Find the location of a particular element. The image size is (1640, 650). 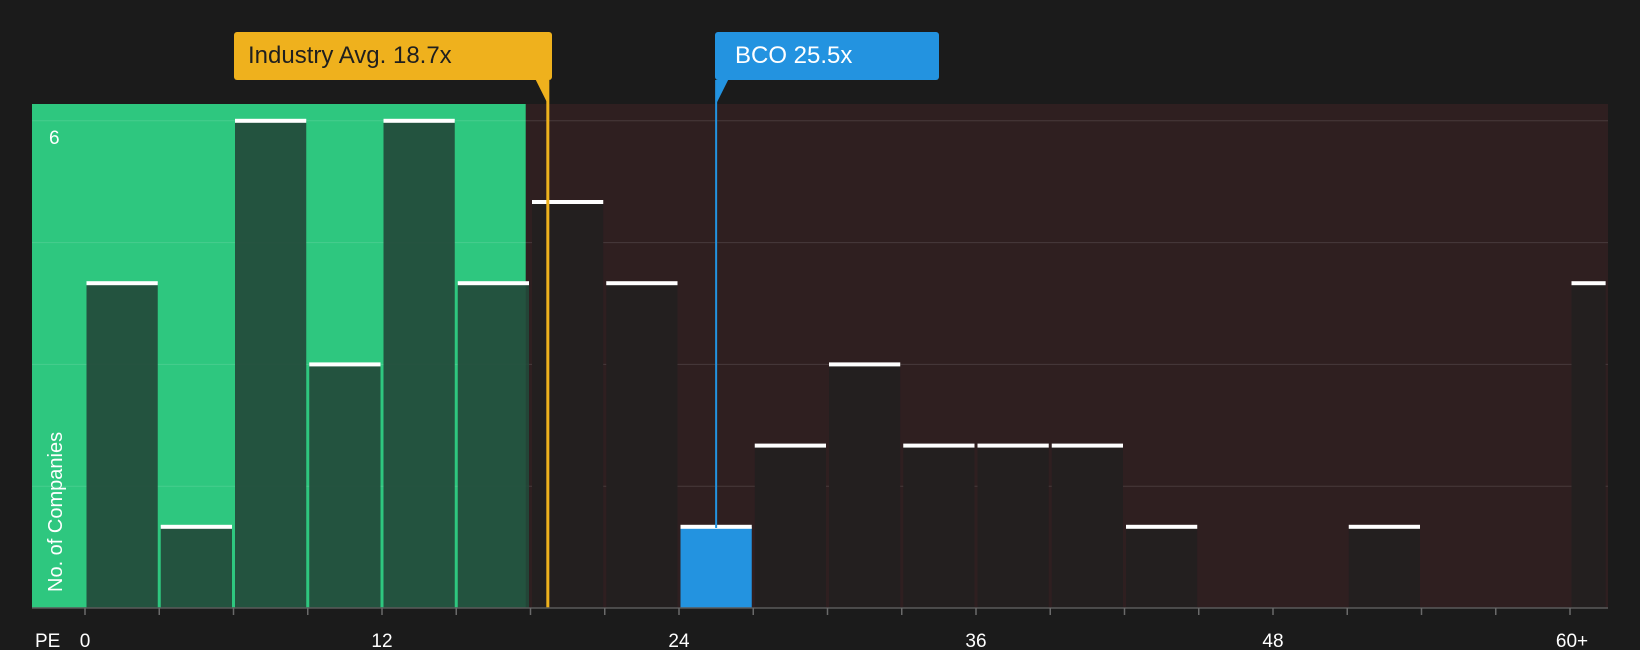

x-tick-0: 0 is located at coordinates (85, 640).